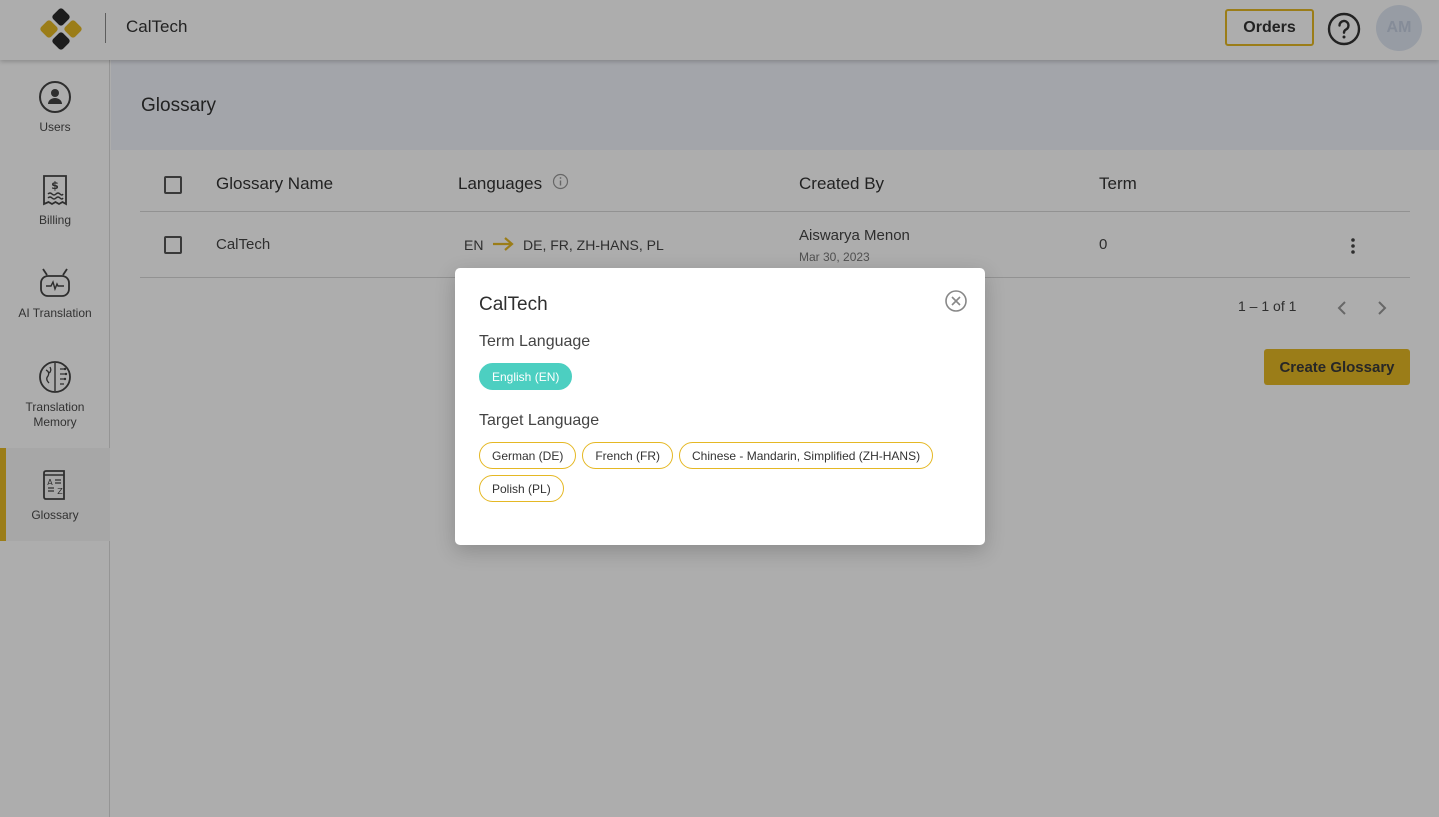 Image resolution: width=1439 pixels, height=817 pixels. What do you see at coordinates (628, 455) in the screenshot?
I see `target-language-chip: French (FR)` at bounding box center [628, 455].